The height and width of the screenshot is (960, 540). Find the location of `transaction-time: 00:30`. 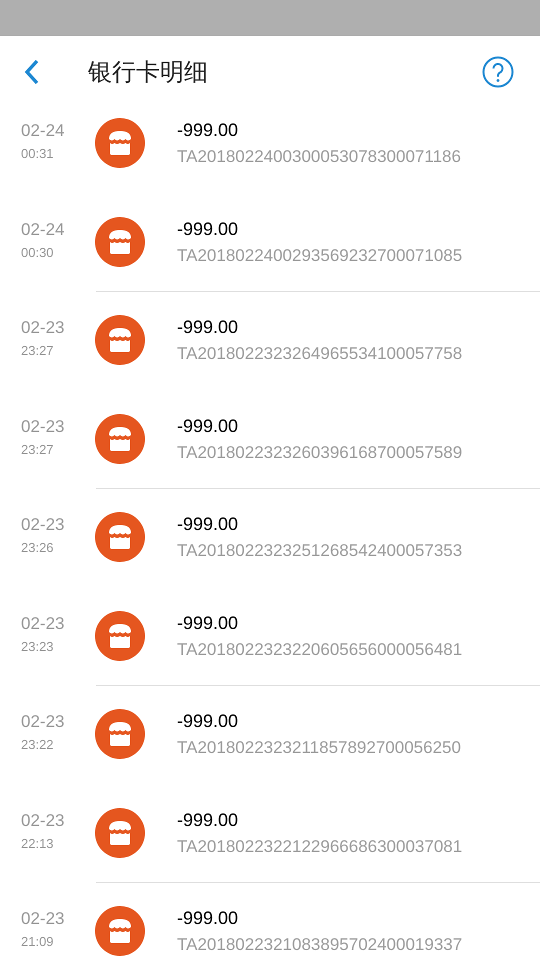

transaction-time: 00:30 is located at coordinates (37, 253).